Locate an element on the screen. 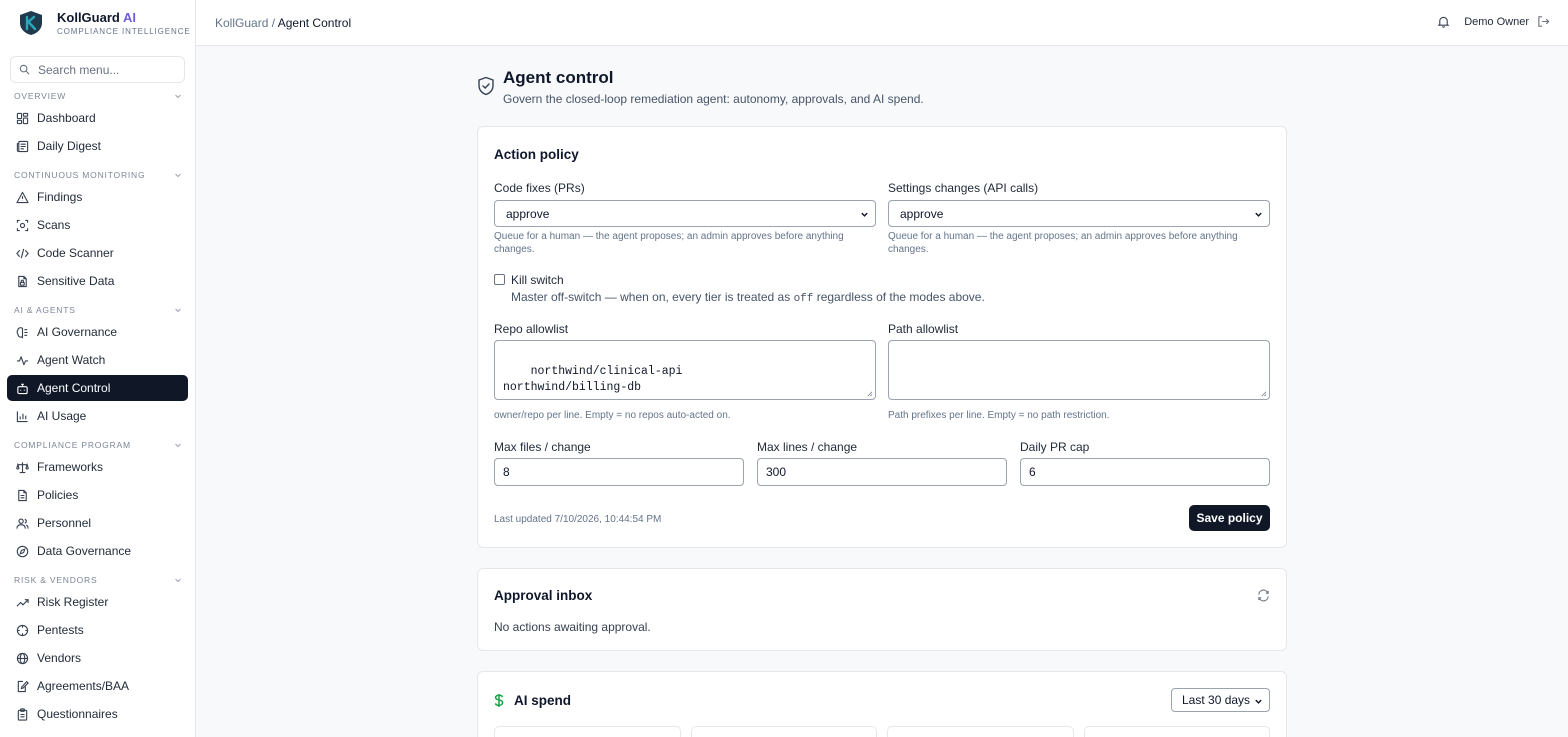  bell-icon is located at coordinates (1443, 21).